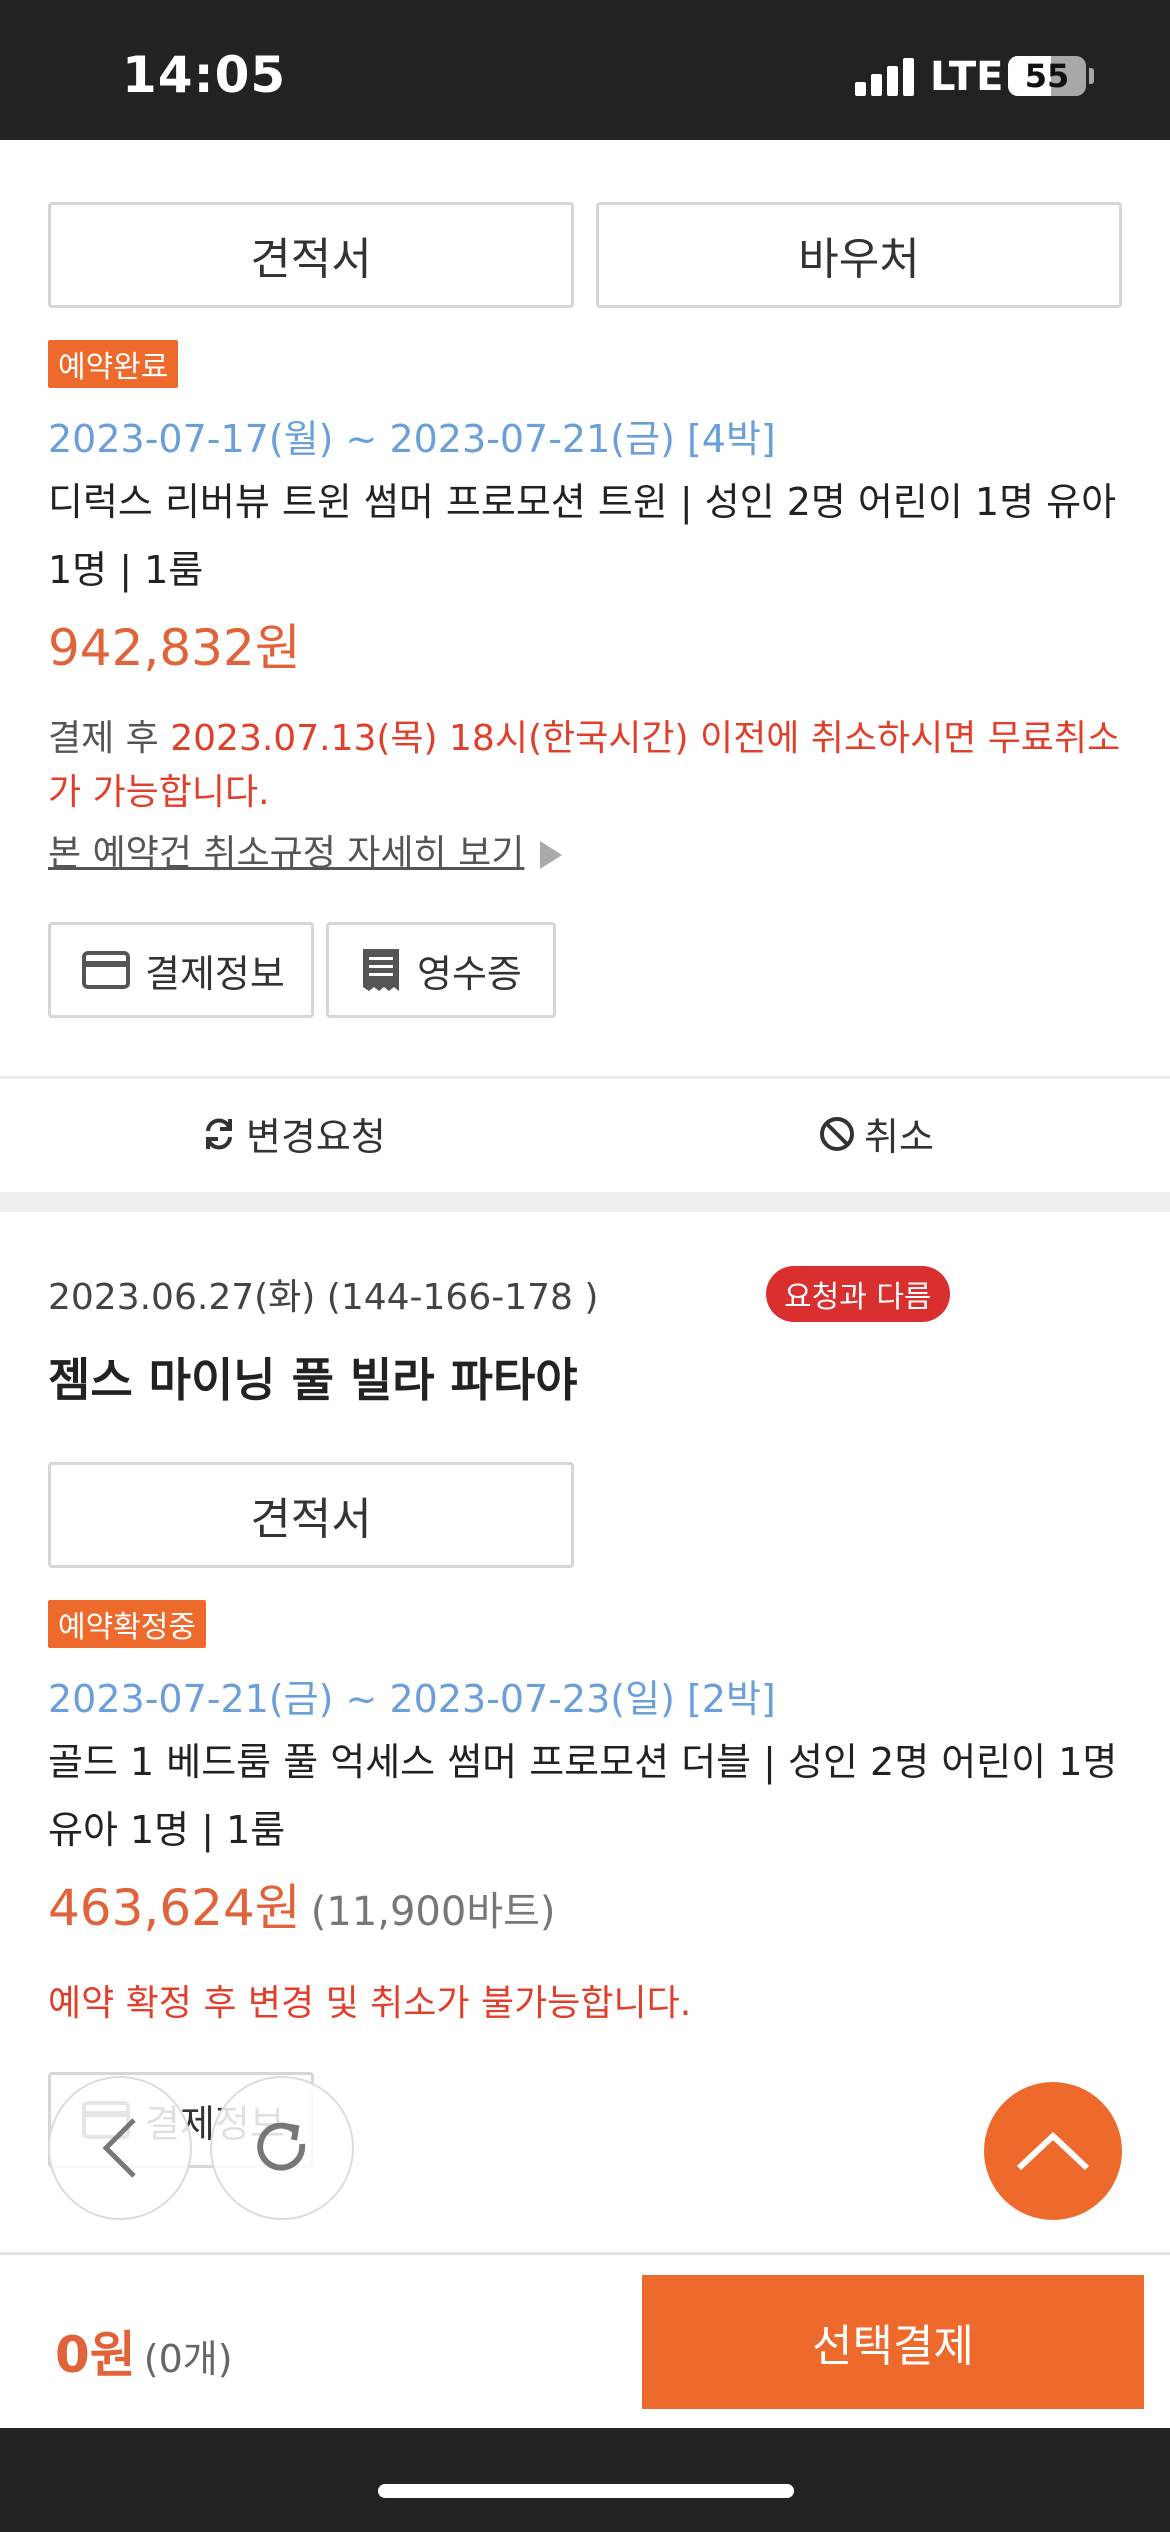 Image resolution: width=1170 pixels, height=2532 pixels. I want to click on price-local-currency: (11,900바트), so click(433, 1912).